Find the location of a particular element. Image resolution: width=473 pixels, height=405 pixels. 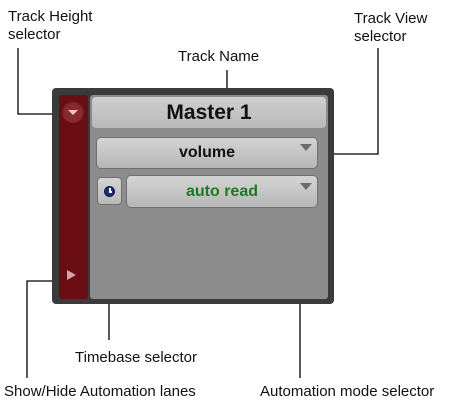

clock-icon is located at coordinates (109, 191).